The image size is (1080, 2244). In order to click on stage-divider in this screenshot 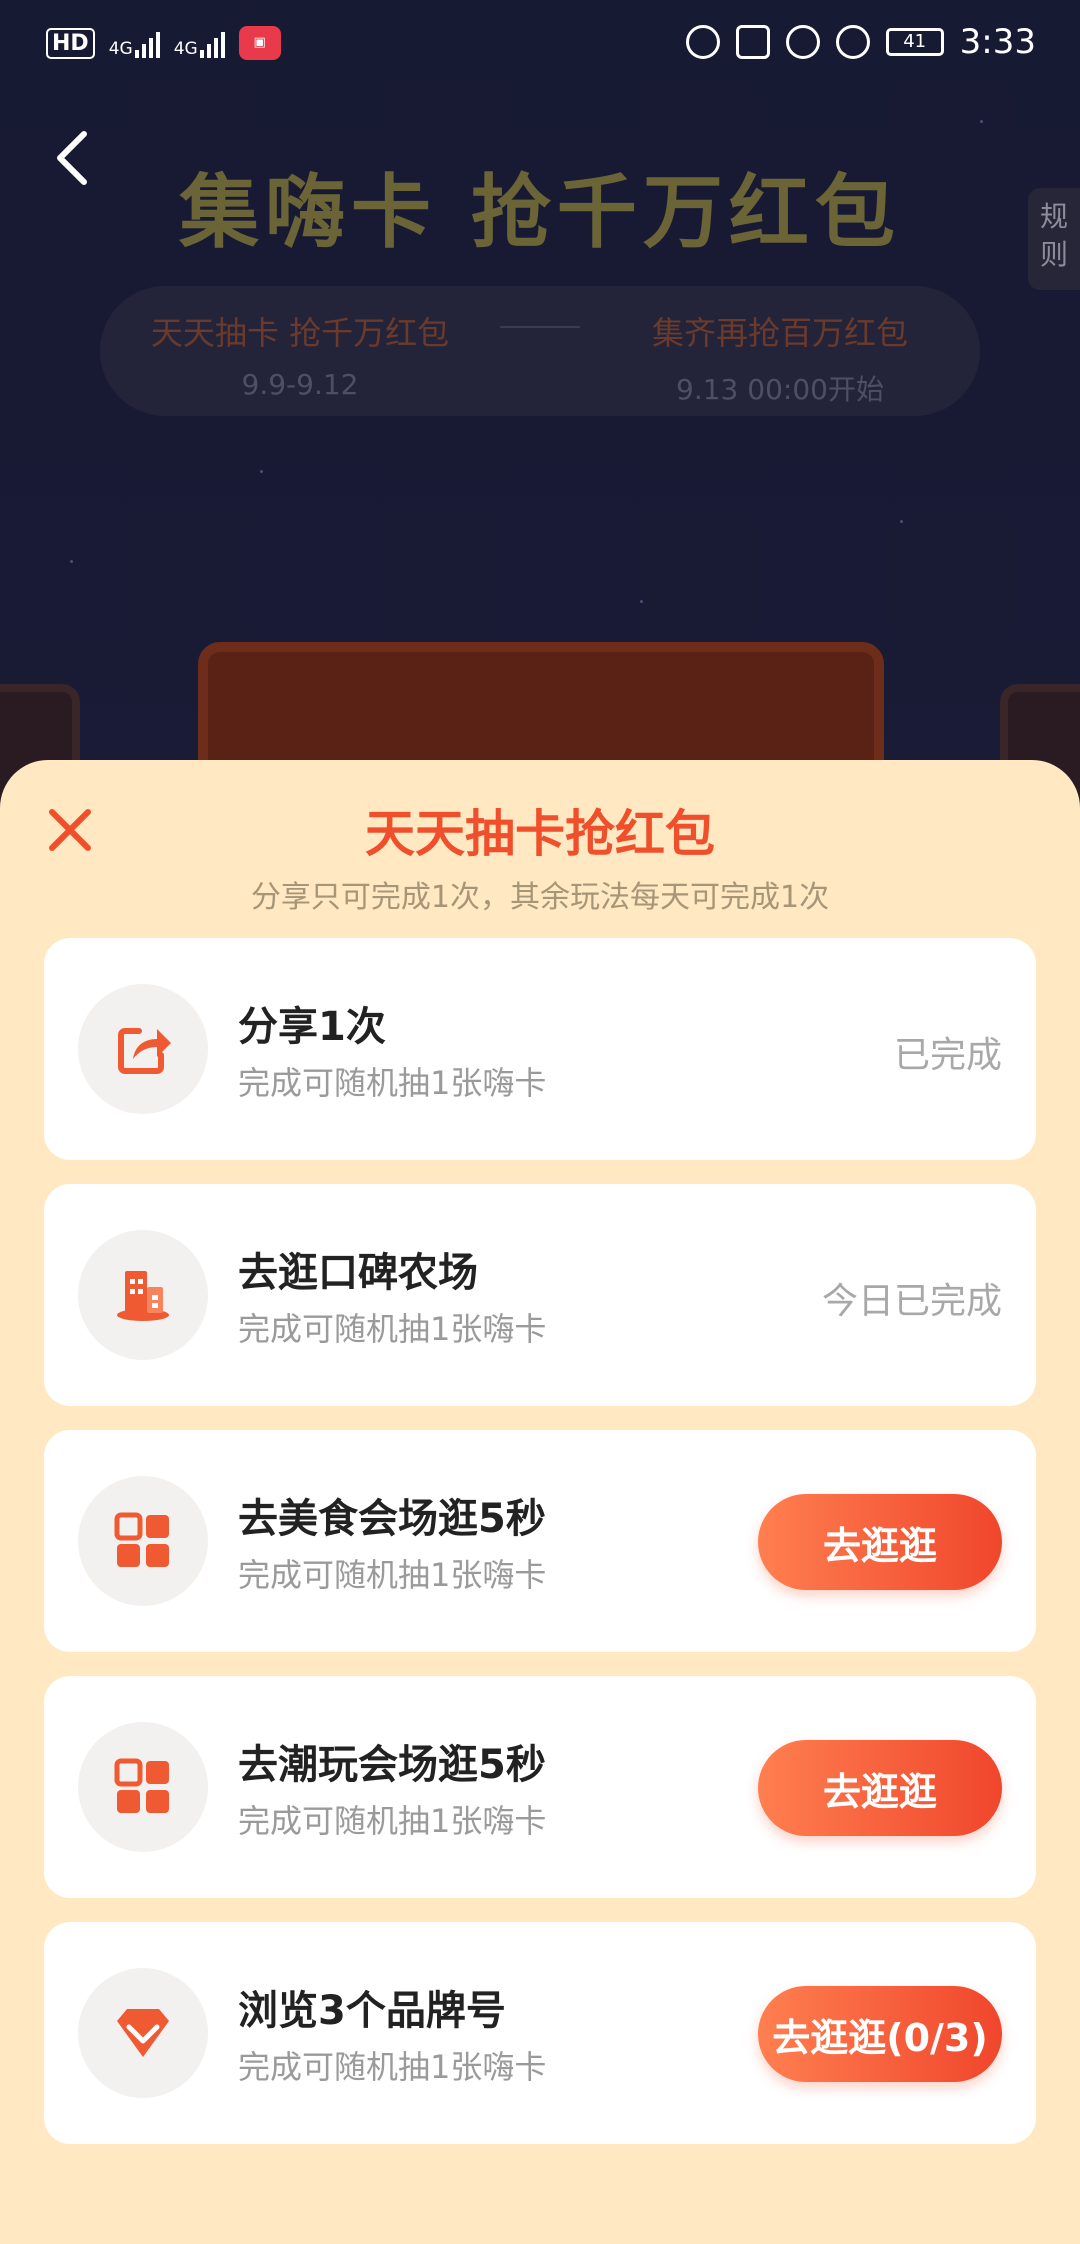, I will do `click(540, 327)`.